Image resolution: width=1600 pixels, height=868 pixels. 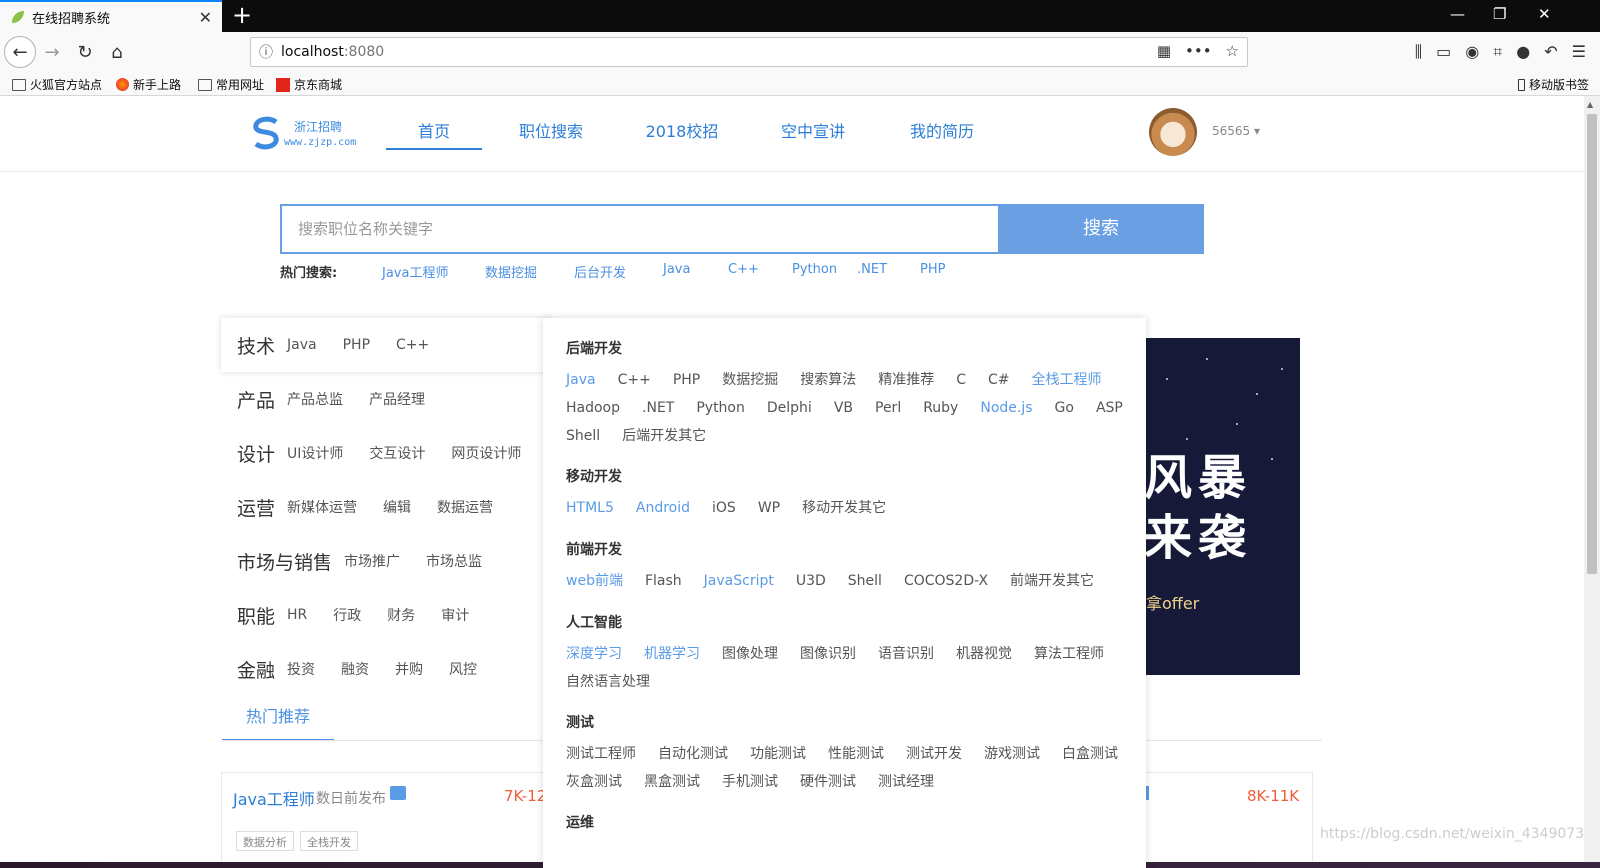 I want to click on bookmark-star-icon: ☆, so click(x=1232, y=51).